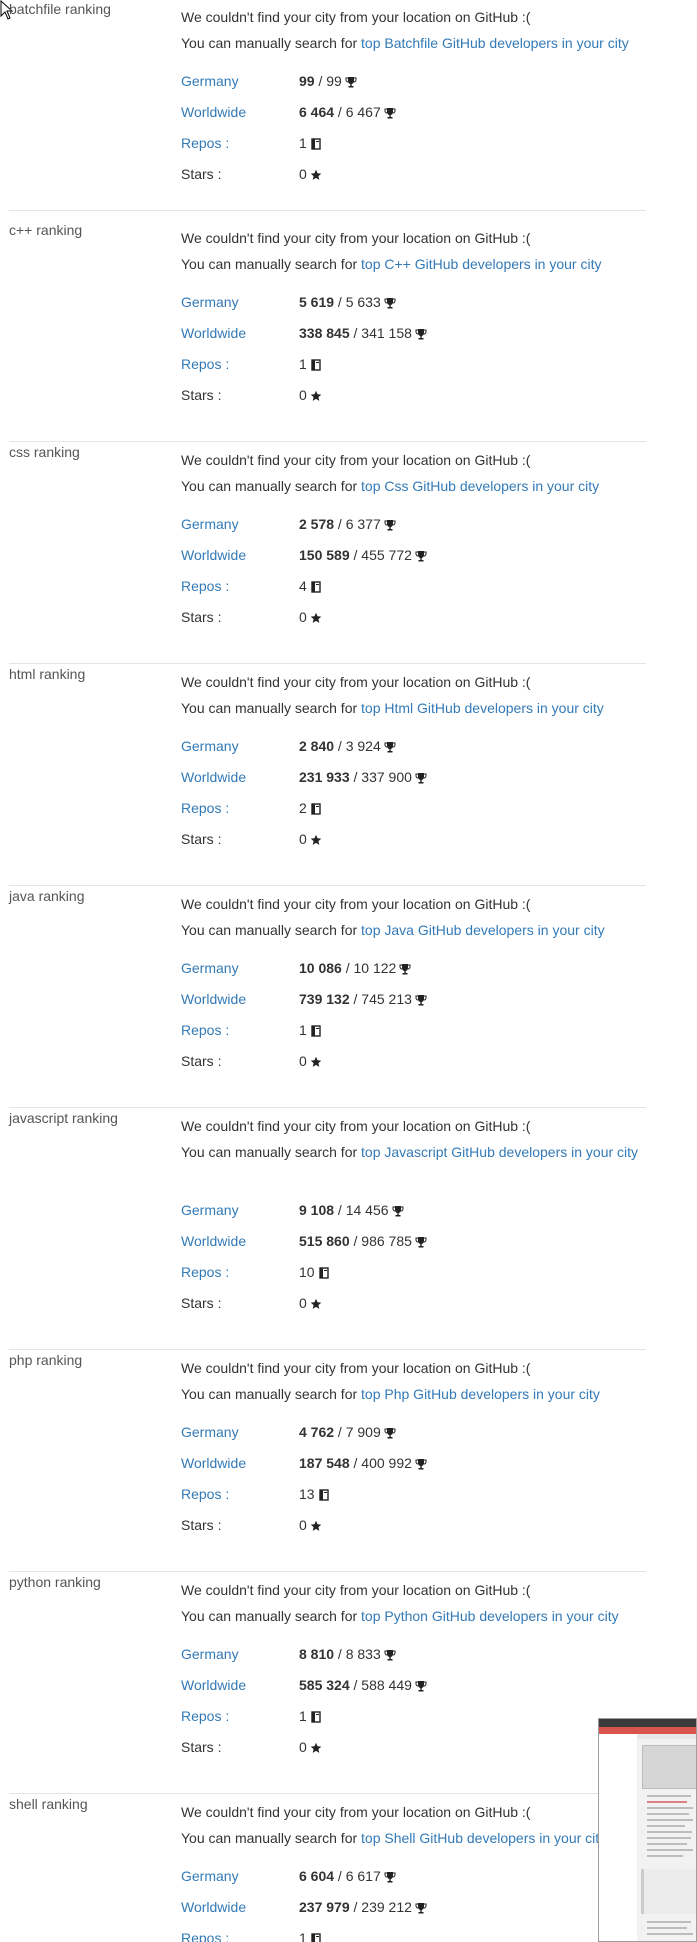  What do you see at coordinates (357, 1432) in the screenshot?
I see `country-total: / 7 909` at bounding box center [357, 1432].